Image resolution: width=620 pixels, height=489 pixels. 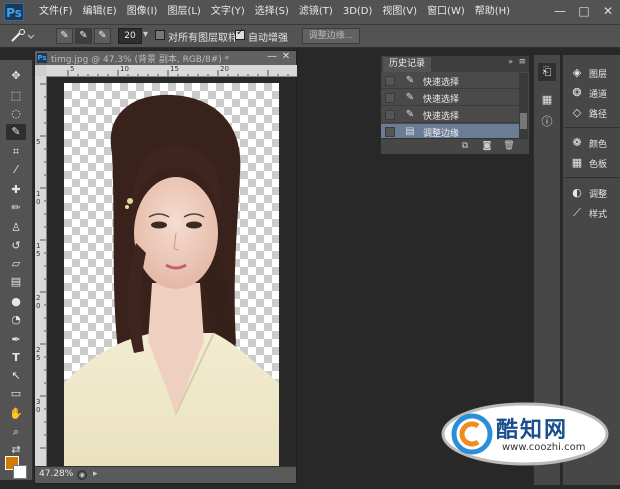 What do you see at coordinates (272, 12) in the screenshot?
I see `menu-select: 选择(S)` at bounding box center [272, 12].